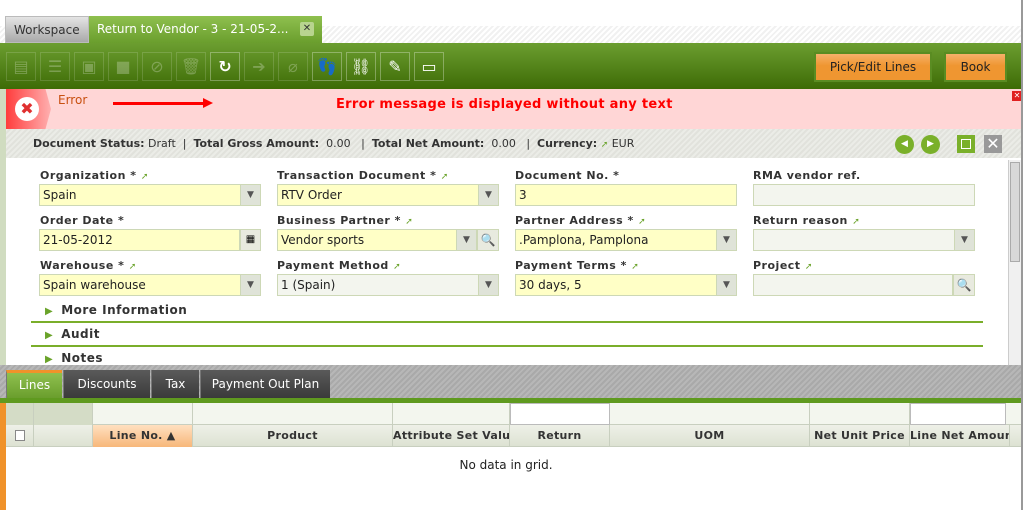 The width and height of the screenshot is (1023, 510). Describe the element at coordinates (250, 240) in the screenshot. I see `calendar-icon: ▦` at that location.